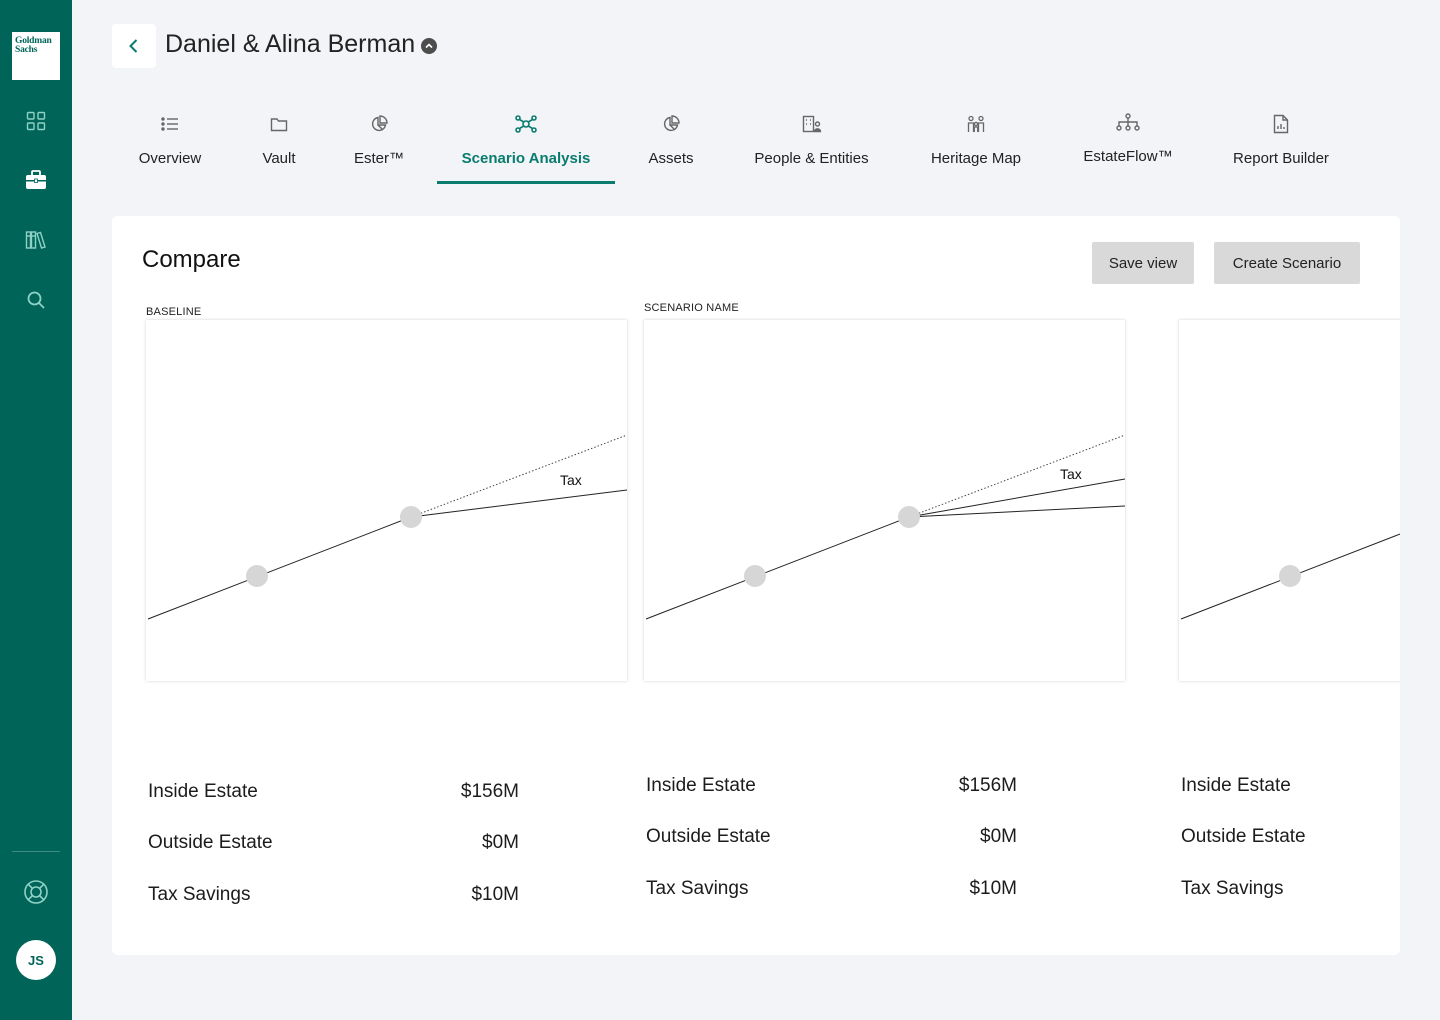 The width and height of the screenshot is (1440, 1020). I want to click on client-dropdown-chevron-icon, so click(429, 46).